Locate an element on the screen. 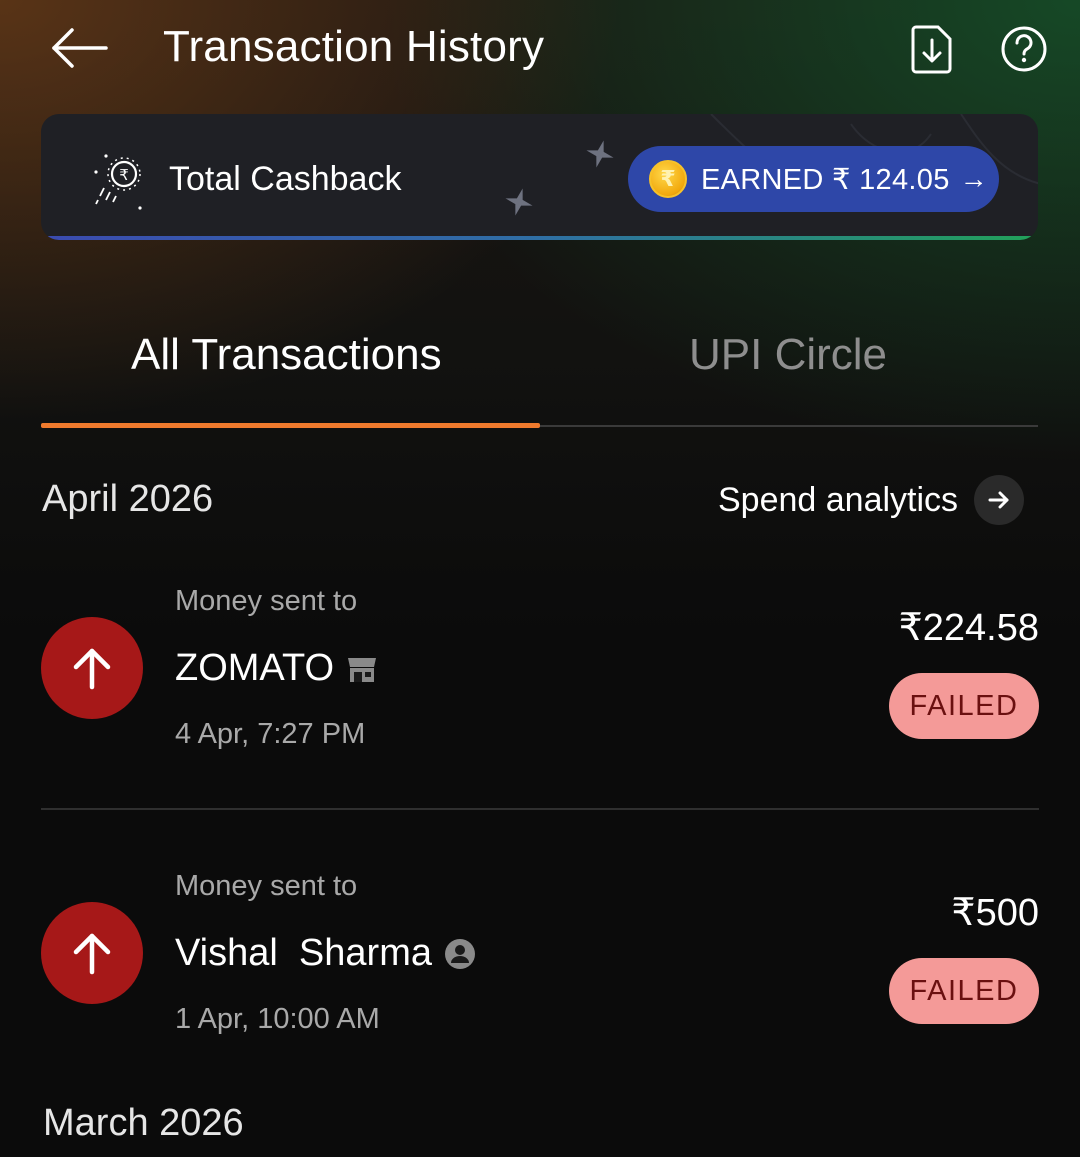 Image resolution: width=1080 pixels, height=1157 pixels. help-button is located at coordinates (1024, 49).